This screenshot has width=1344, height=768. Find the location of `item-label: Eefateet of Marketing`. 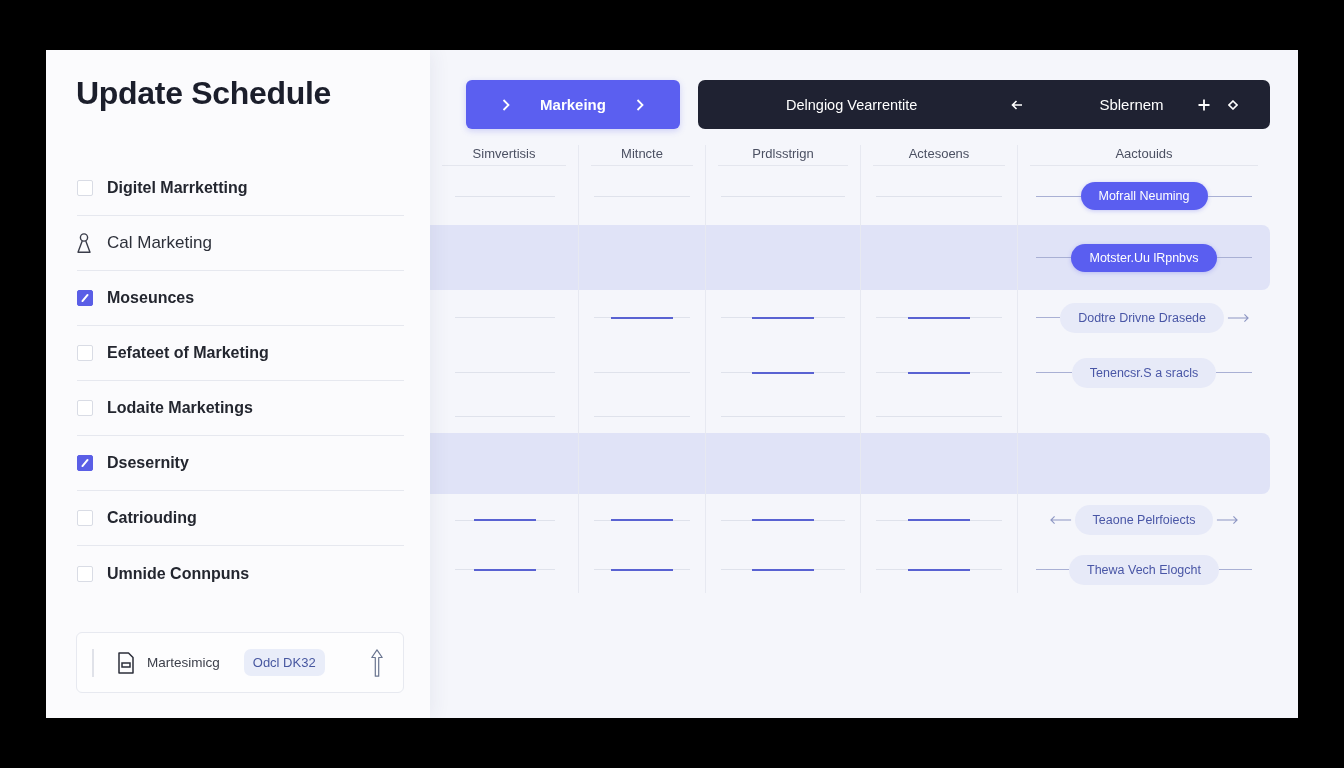

item-label: Eefateet of Marketing is located at coordinates (188, 353).